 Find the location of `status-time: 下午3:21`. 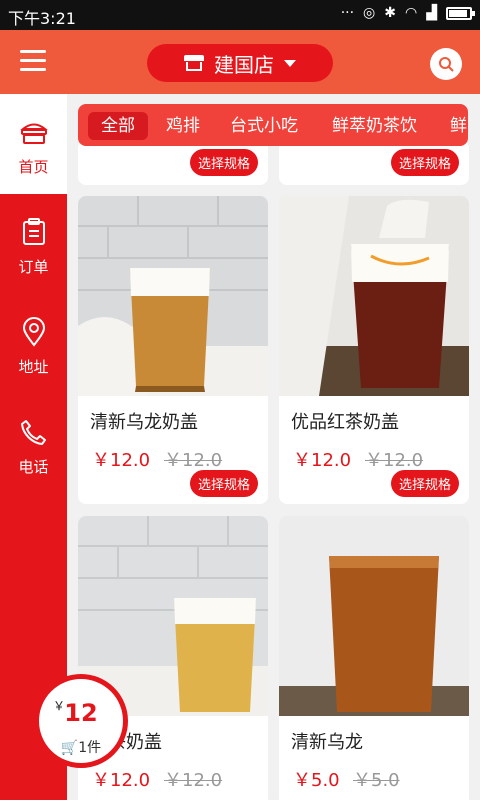

status-time: 下午3:21 is located at coordinates (42, 18).